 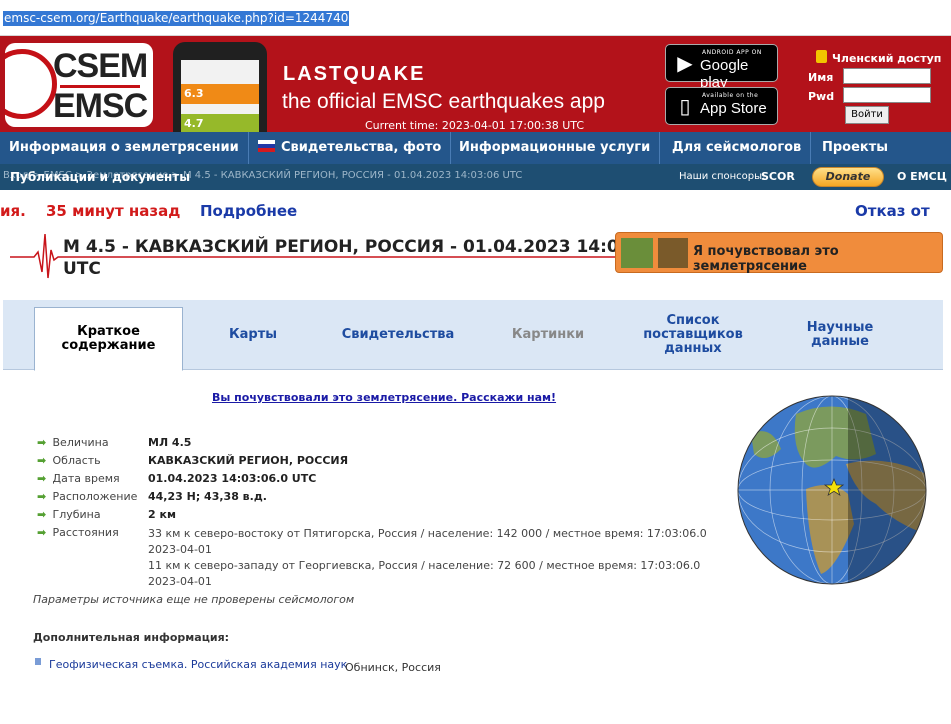 What do you see at coordinates (685, 63) in the screenshot?
I see `play-icon: ▶` at bounding box center [685, 63].